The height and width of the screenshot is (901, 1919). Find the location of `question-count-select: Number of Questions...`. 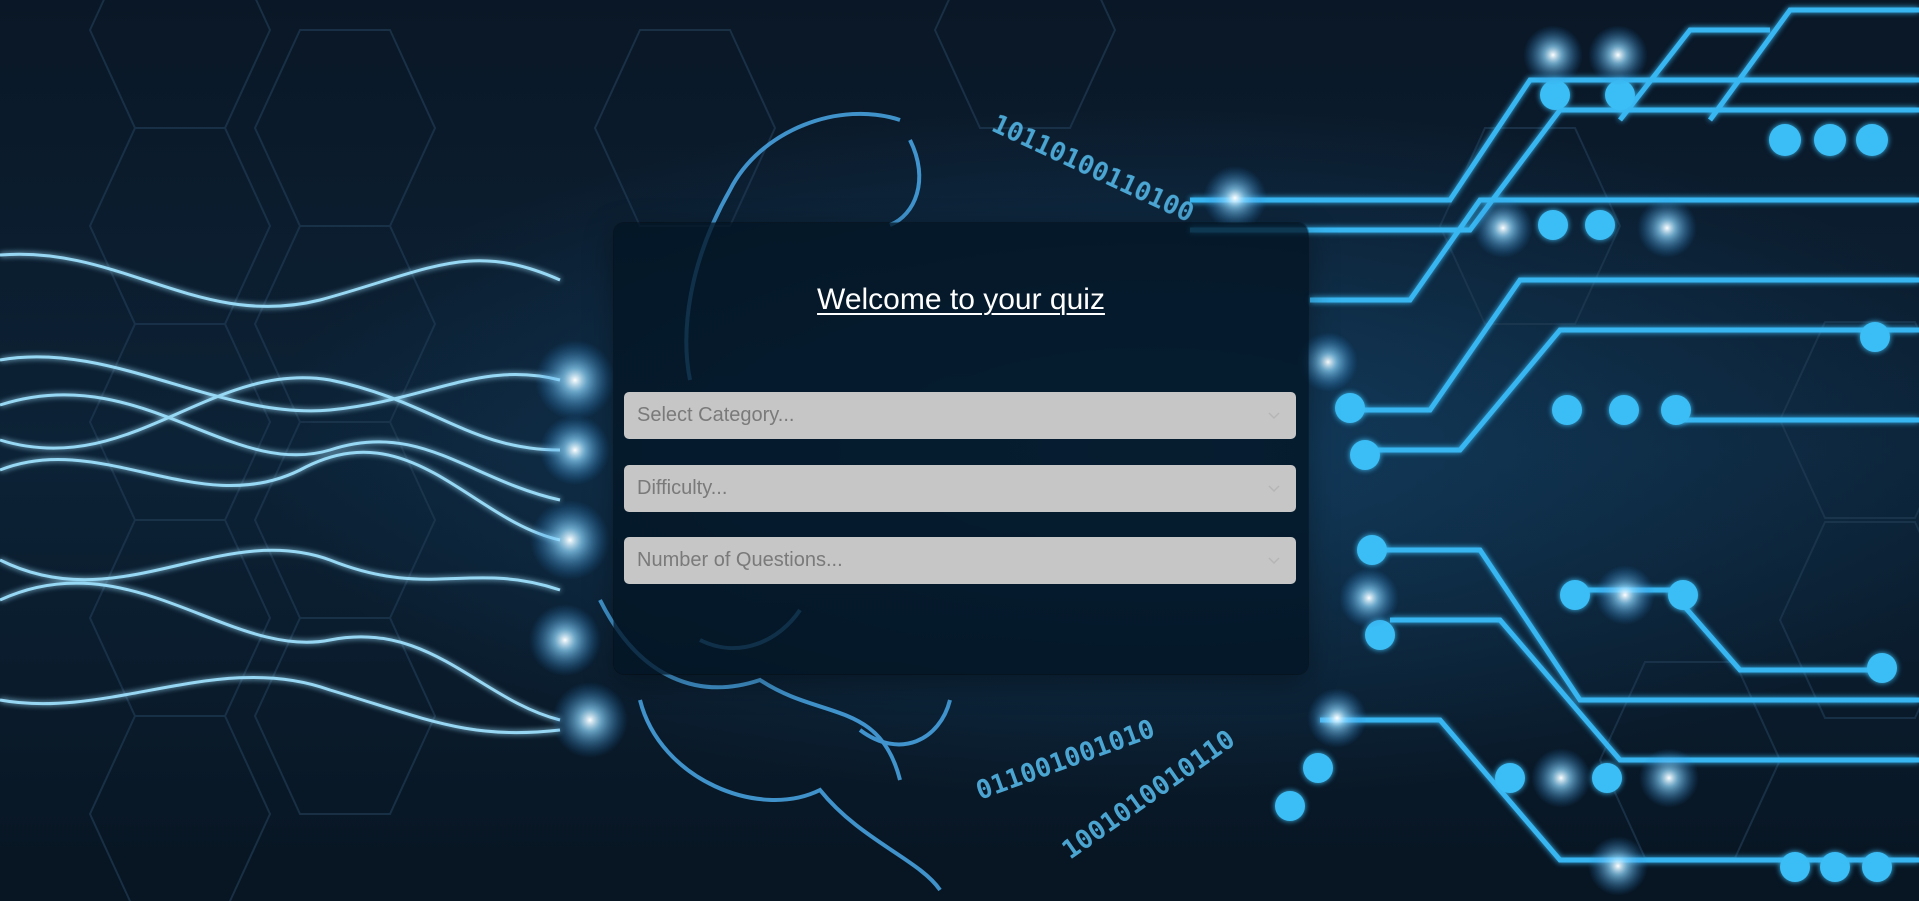

question-count-select: Number of Questions... is located at coordinates (960, 560).